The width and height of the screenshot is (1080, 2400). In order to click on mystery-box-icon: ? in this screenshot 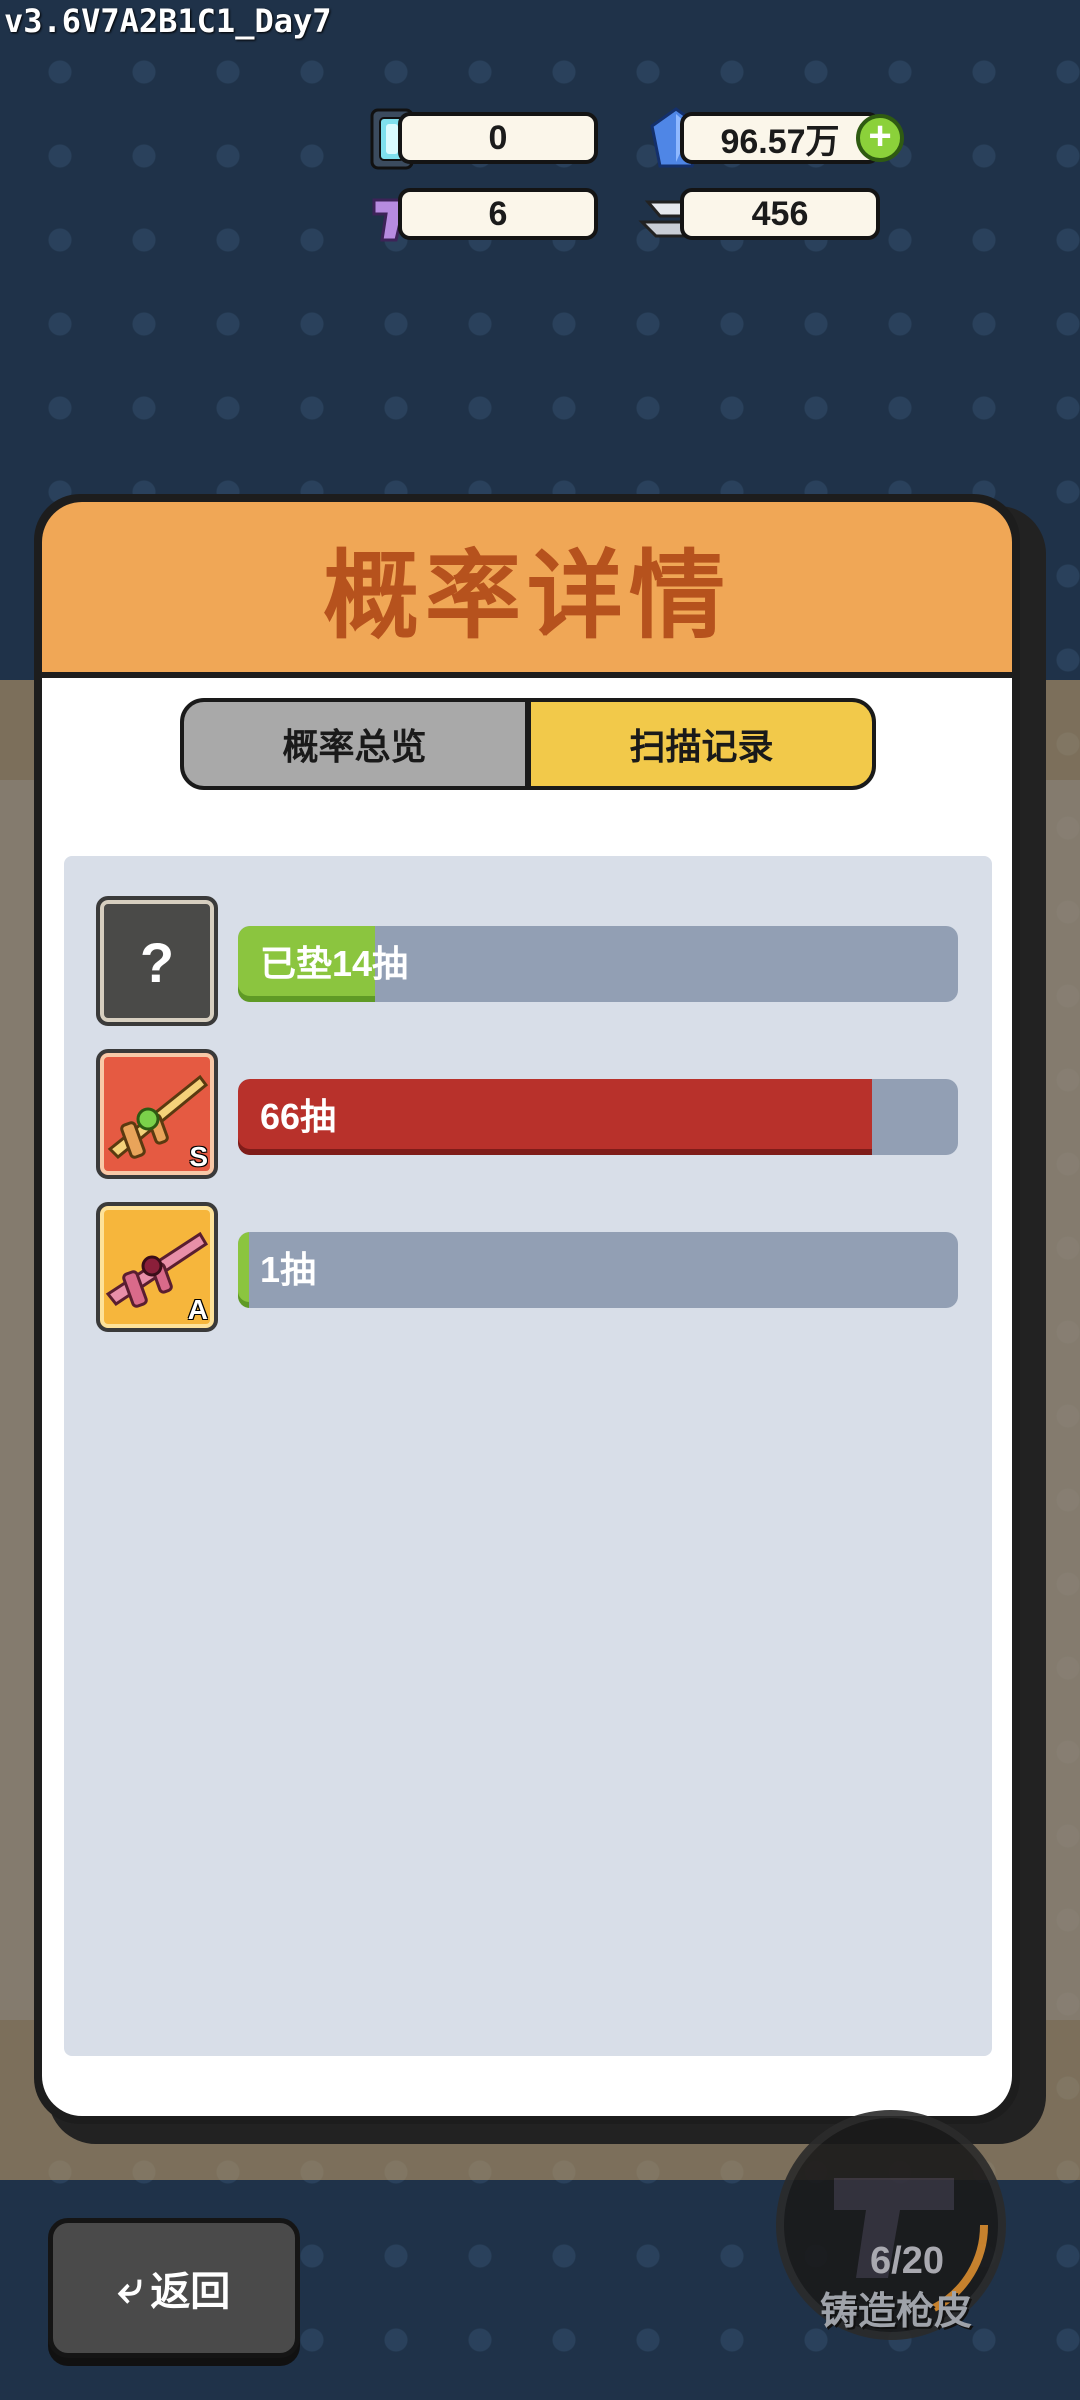, I will do `click(157, 961)`.